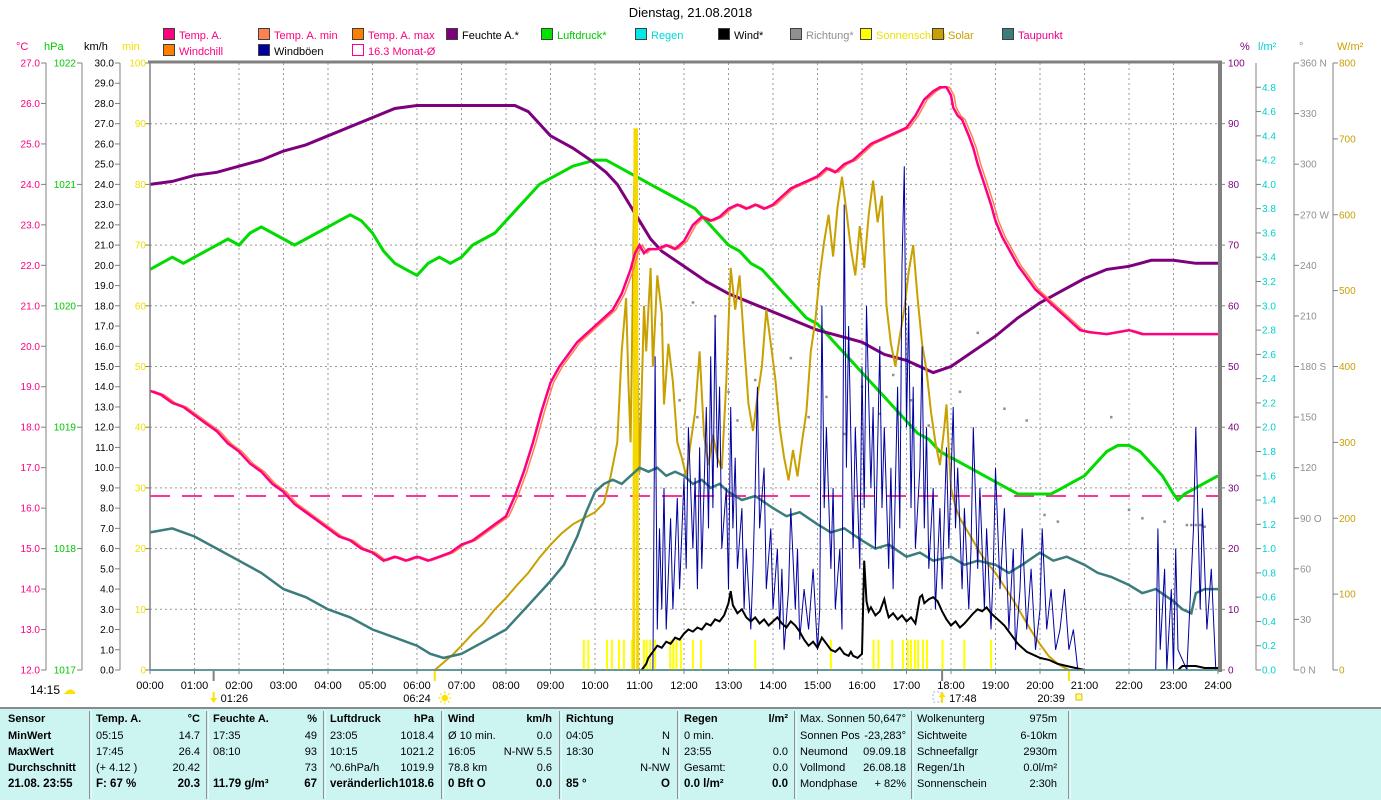  What do you see at coordinates (1269, 379) in the screenshot?
I see `svg-text: 2.4` at bounding box center [1269, 379].